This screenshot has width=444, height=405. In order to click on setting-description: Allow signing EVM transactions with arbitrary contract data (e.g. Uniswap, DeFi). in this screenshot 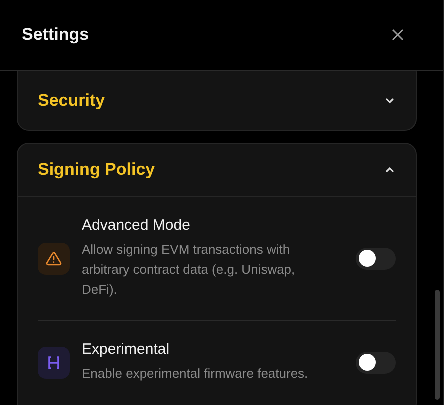, I will do `click(189, 270)`.